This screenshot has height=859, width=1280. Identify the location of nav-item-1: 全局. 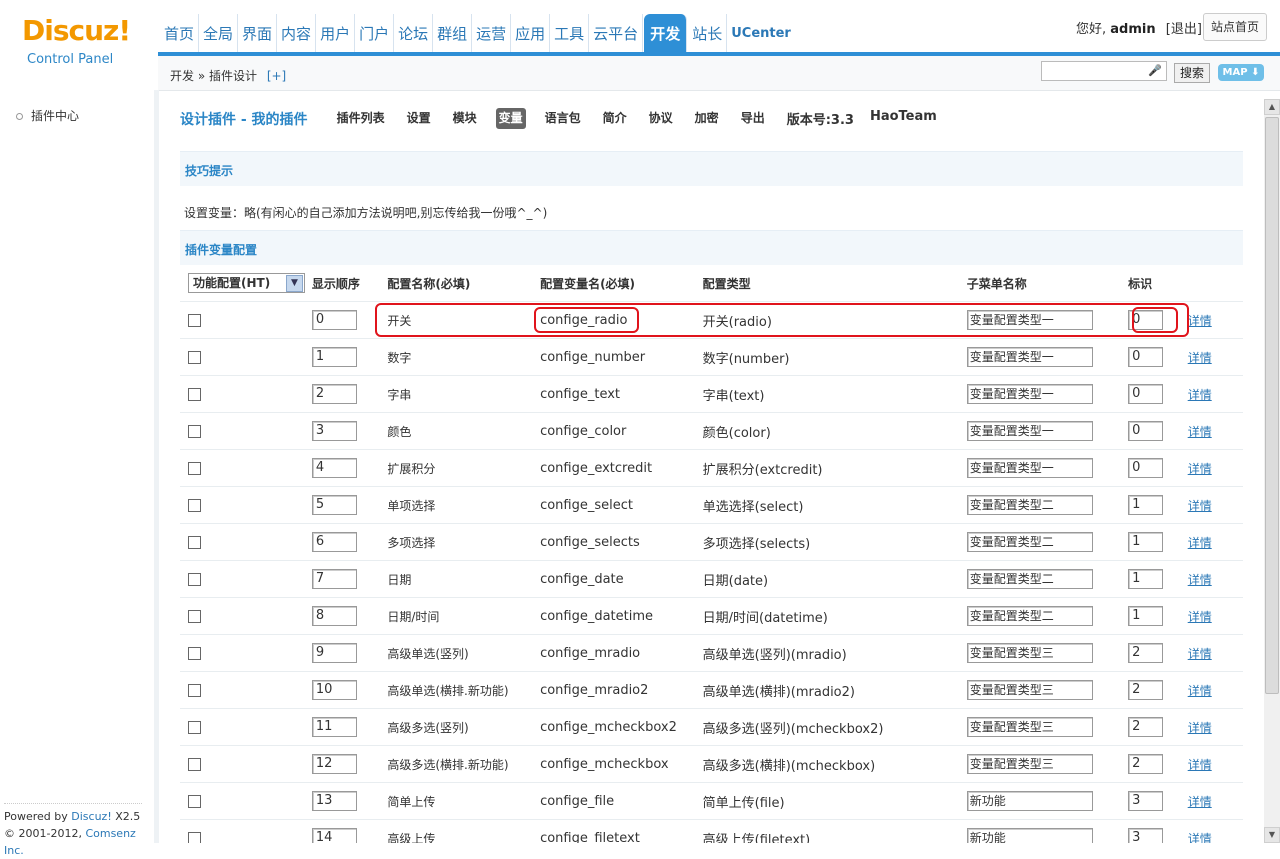
(219, 34).